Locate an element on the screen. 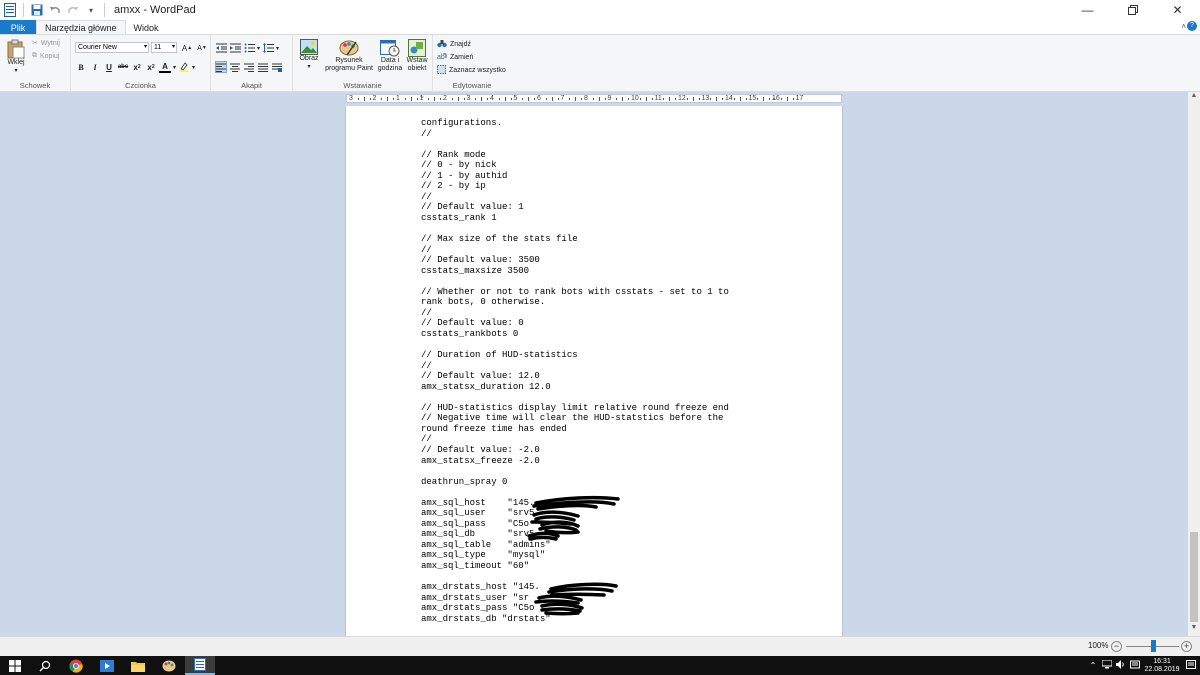 The width and height of the screenshot is (1200, 675). replace-button: ab Zamień is located at coordinates (455, 57).